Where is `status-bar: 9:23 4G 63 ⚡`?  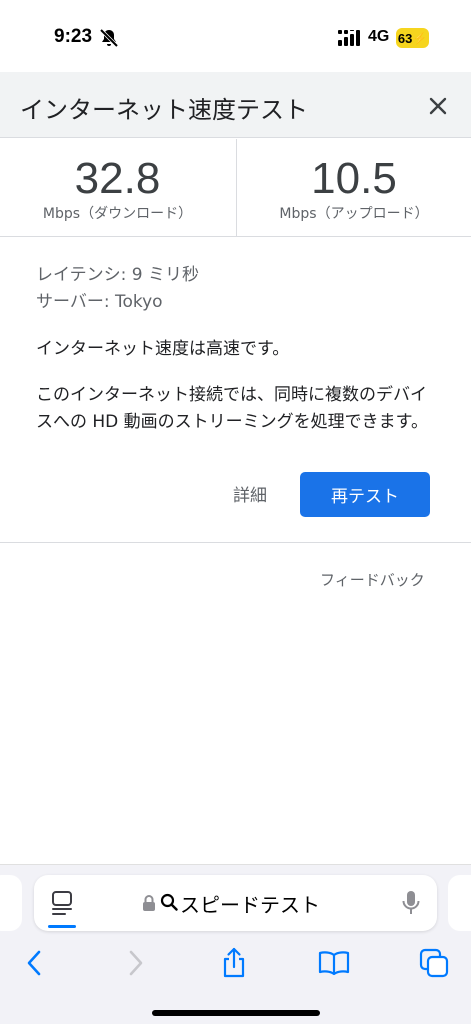 status-bar: 9:23 4G 63 ⚡ is located at coordinates (235, 36).